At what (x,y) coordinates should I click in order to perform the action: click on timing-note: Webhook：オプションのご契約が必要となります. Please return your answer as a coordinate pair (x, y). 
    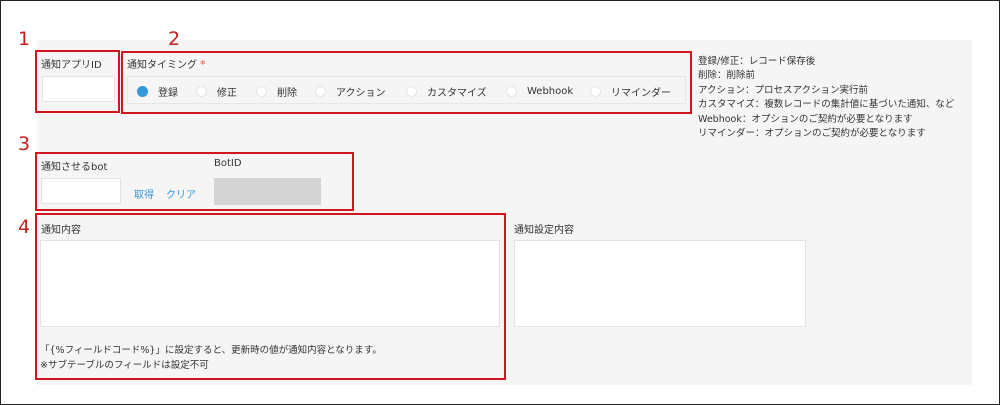
    Looking at the image, I should click on (805, 119).